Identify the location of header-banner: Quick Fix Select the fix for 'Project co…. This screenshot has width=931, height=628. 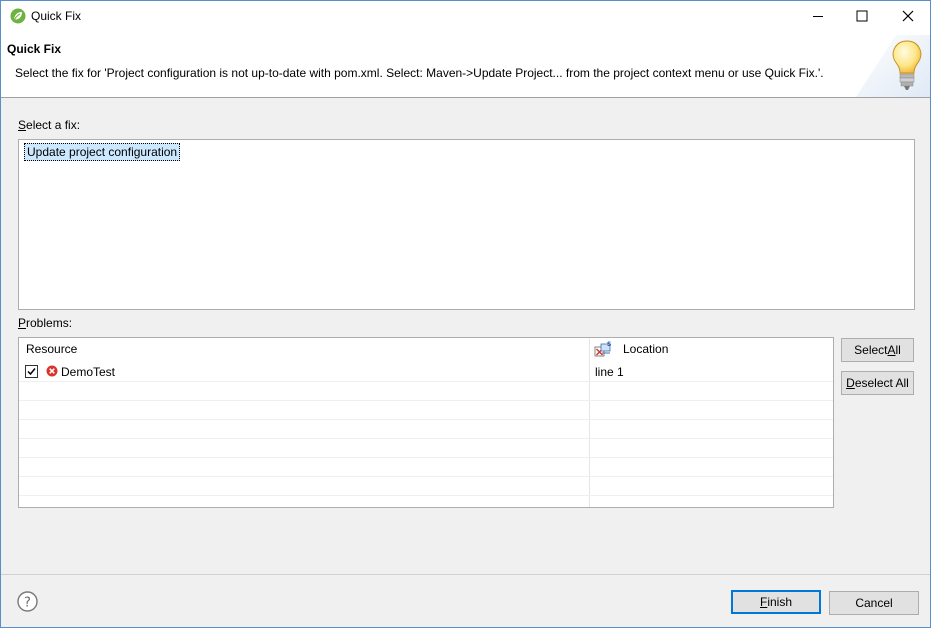
(465, 64).